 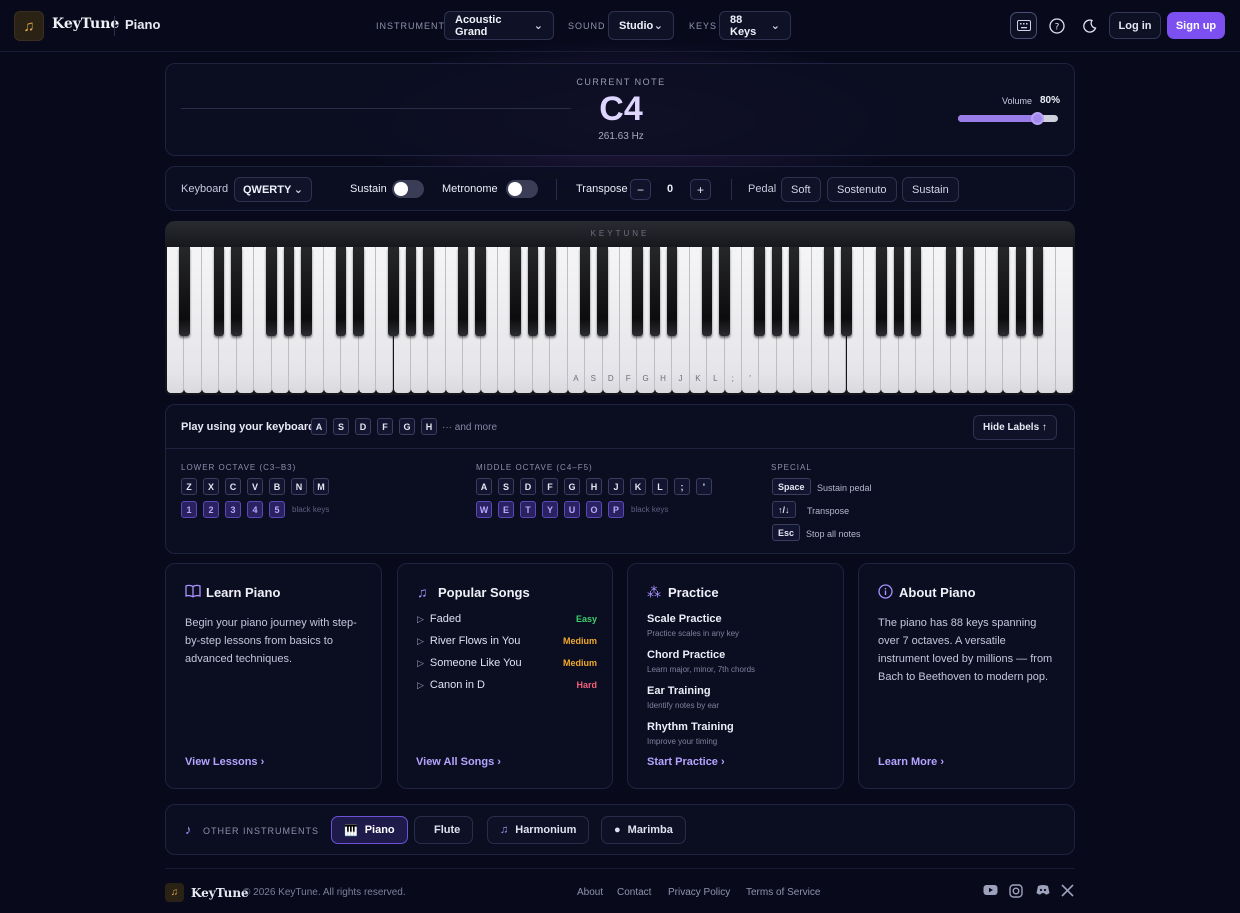 What do you see at coordinates (634, 892) in the screenshot?
I see `footer-link-contact: Contact` at bounding box center [634, 892].